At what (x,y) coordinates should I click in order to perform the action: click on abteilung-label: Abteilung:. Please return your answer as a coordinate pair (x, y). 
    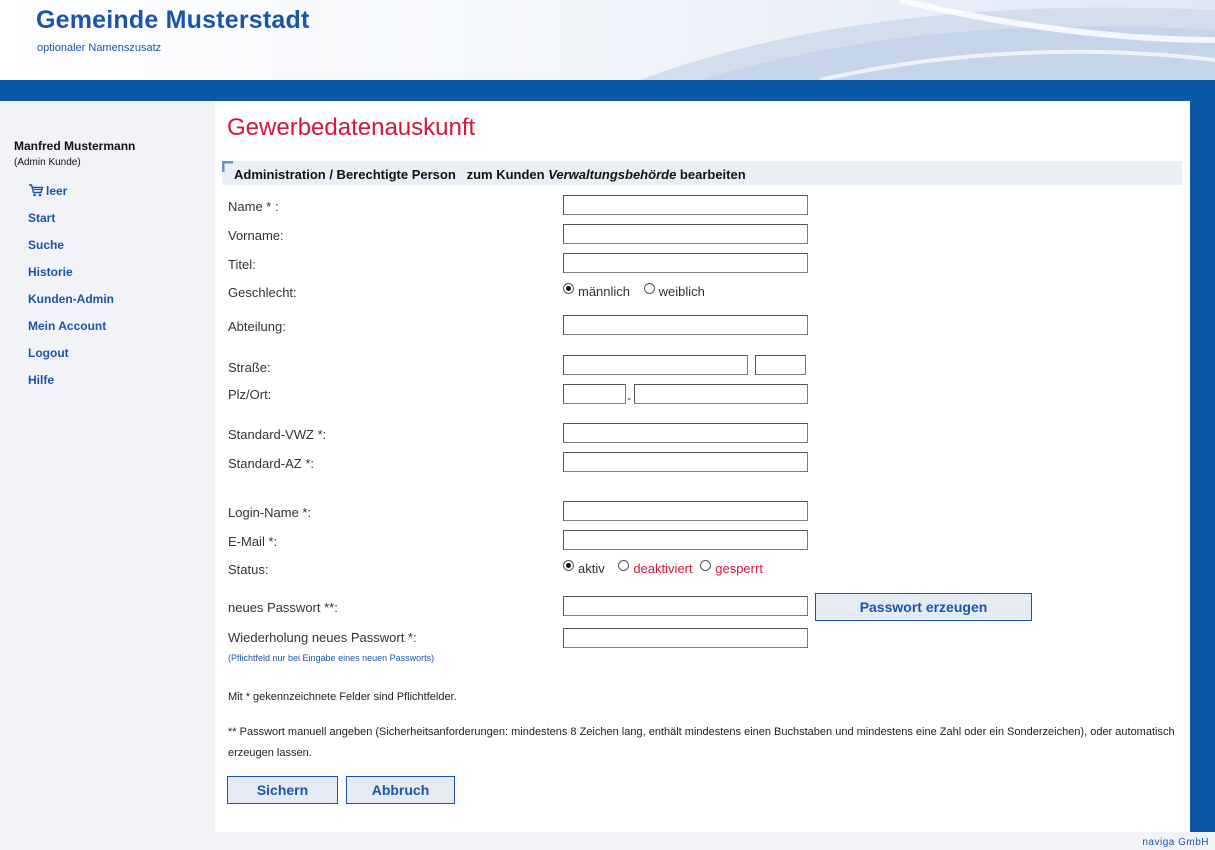
    Looking at the image, I should click on (257, 326).